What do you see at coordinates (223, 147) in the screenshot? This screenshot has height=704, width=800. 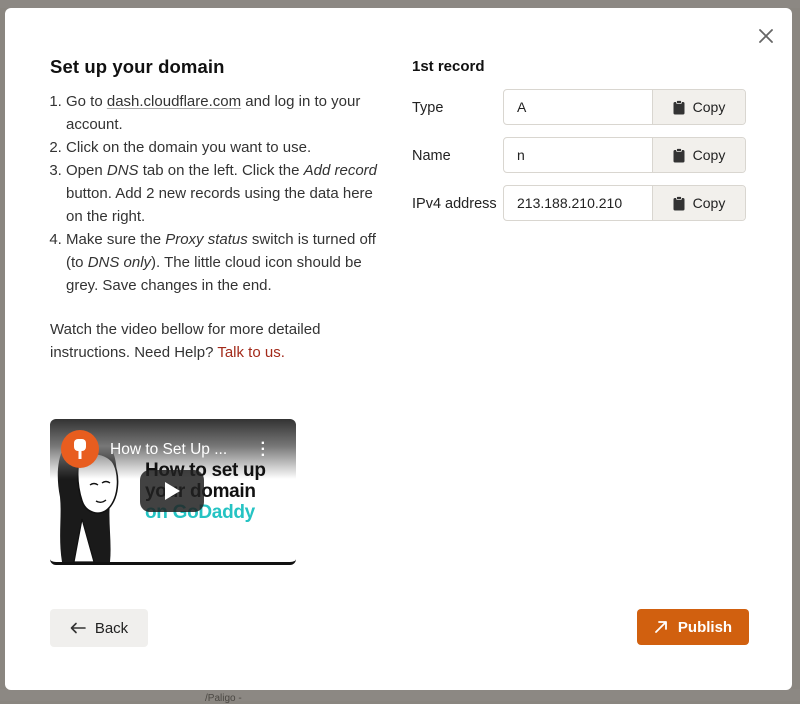 I see `step-2: Click on the domain you want to use.` at bounding box center [223, 147].